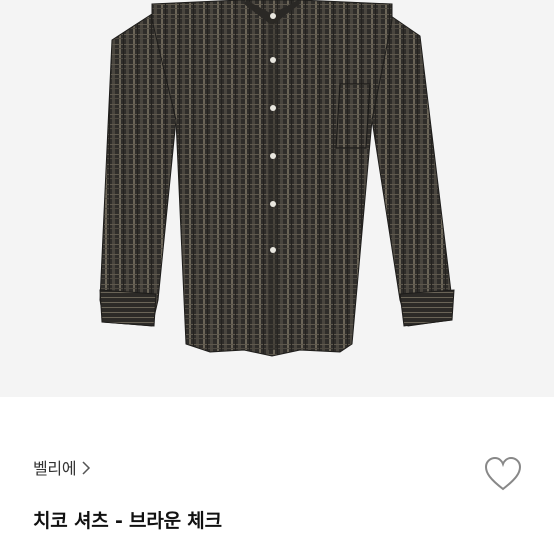 This screenshot has width=554, height=554. Describe the element at coordinates (503, 474) in the screenshot. I see `wishlist-heart-icon` at that location.